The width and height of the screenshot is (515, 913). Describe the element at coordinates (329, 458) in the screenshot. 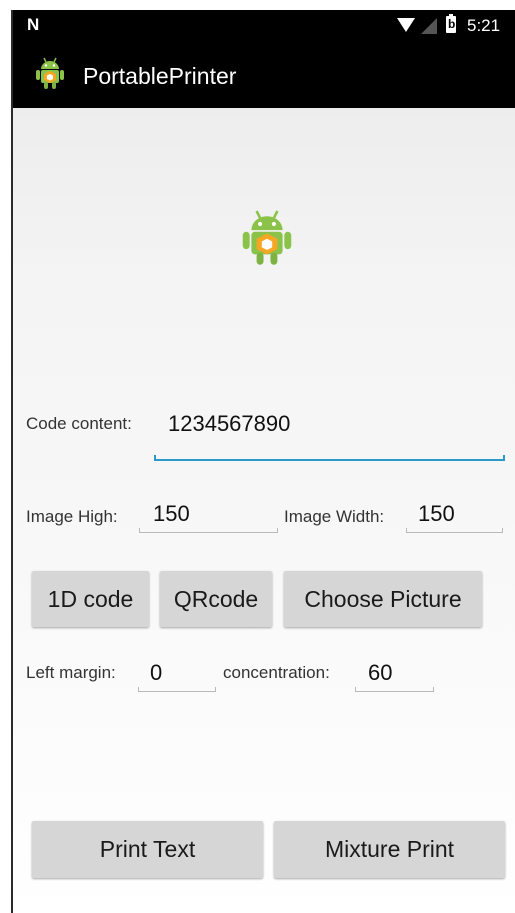

I see `code-content-underline` at that location.